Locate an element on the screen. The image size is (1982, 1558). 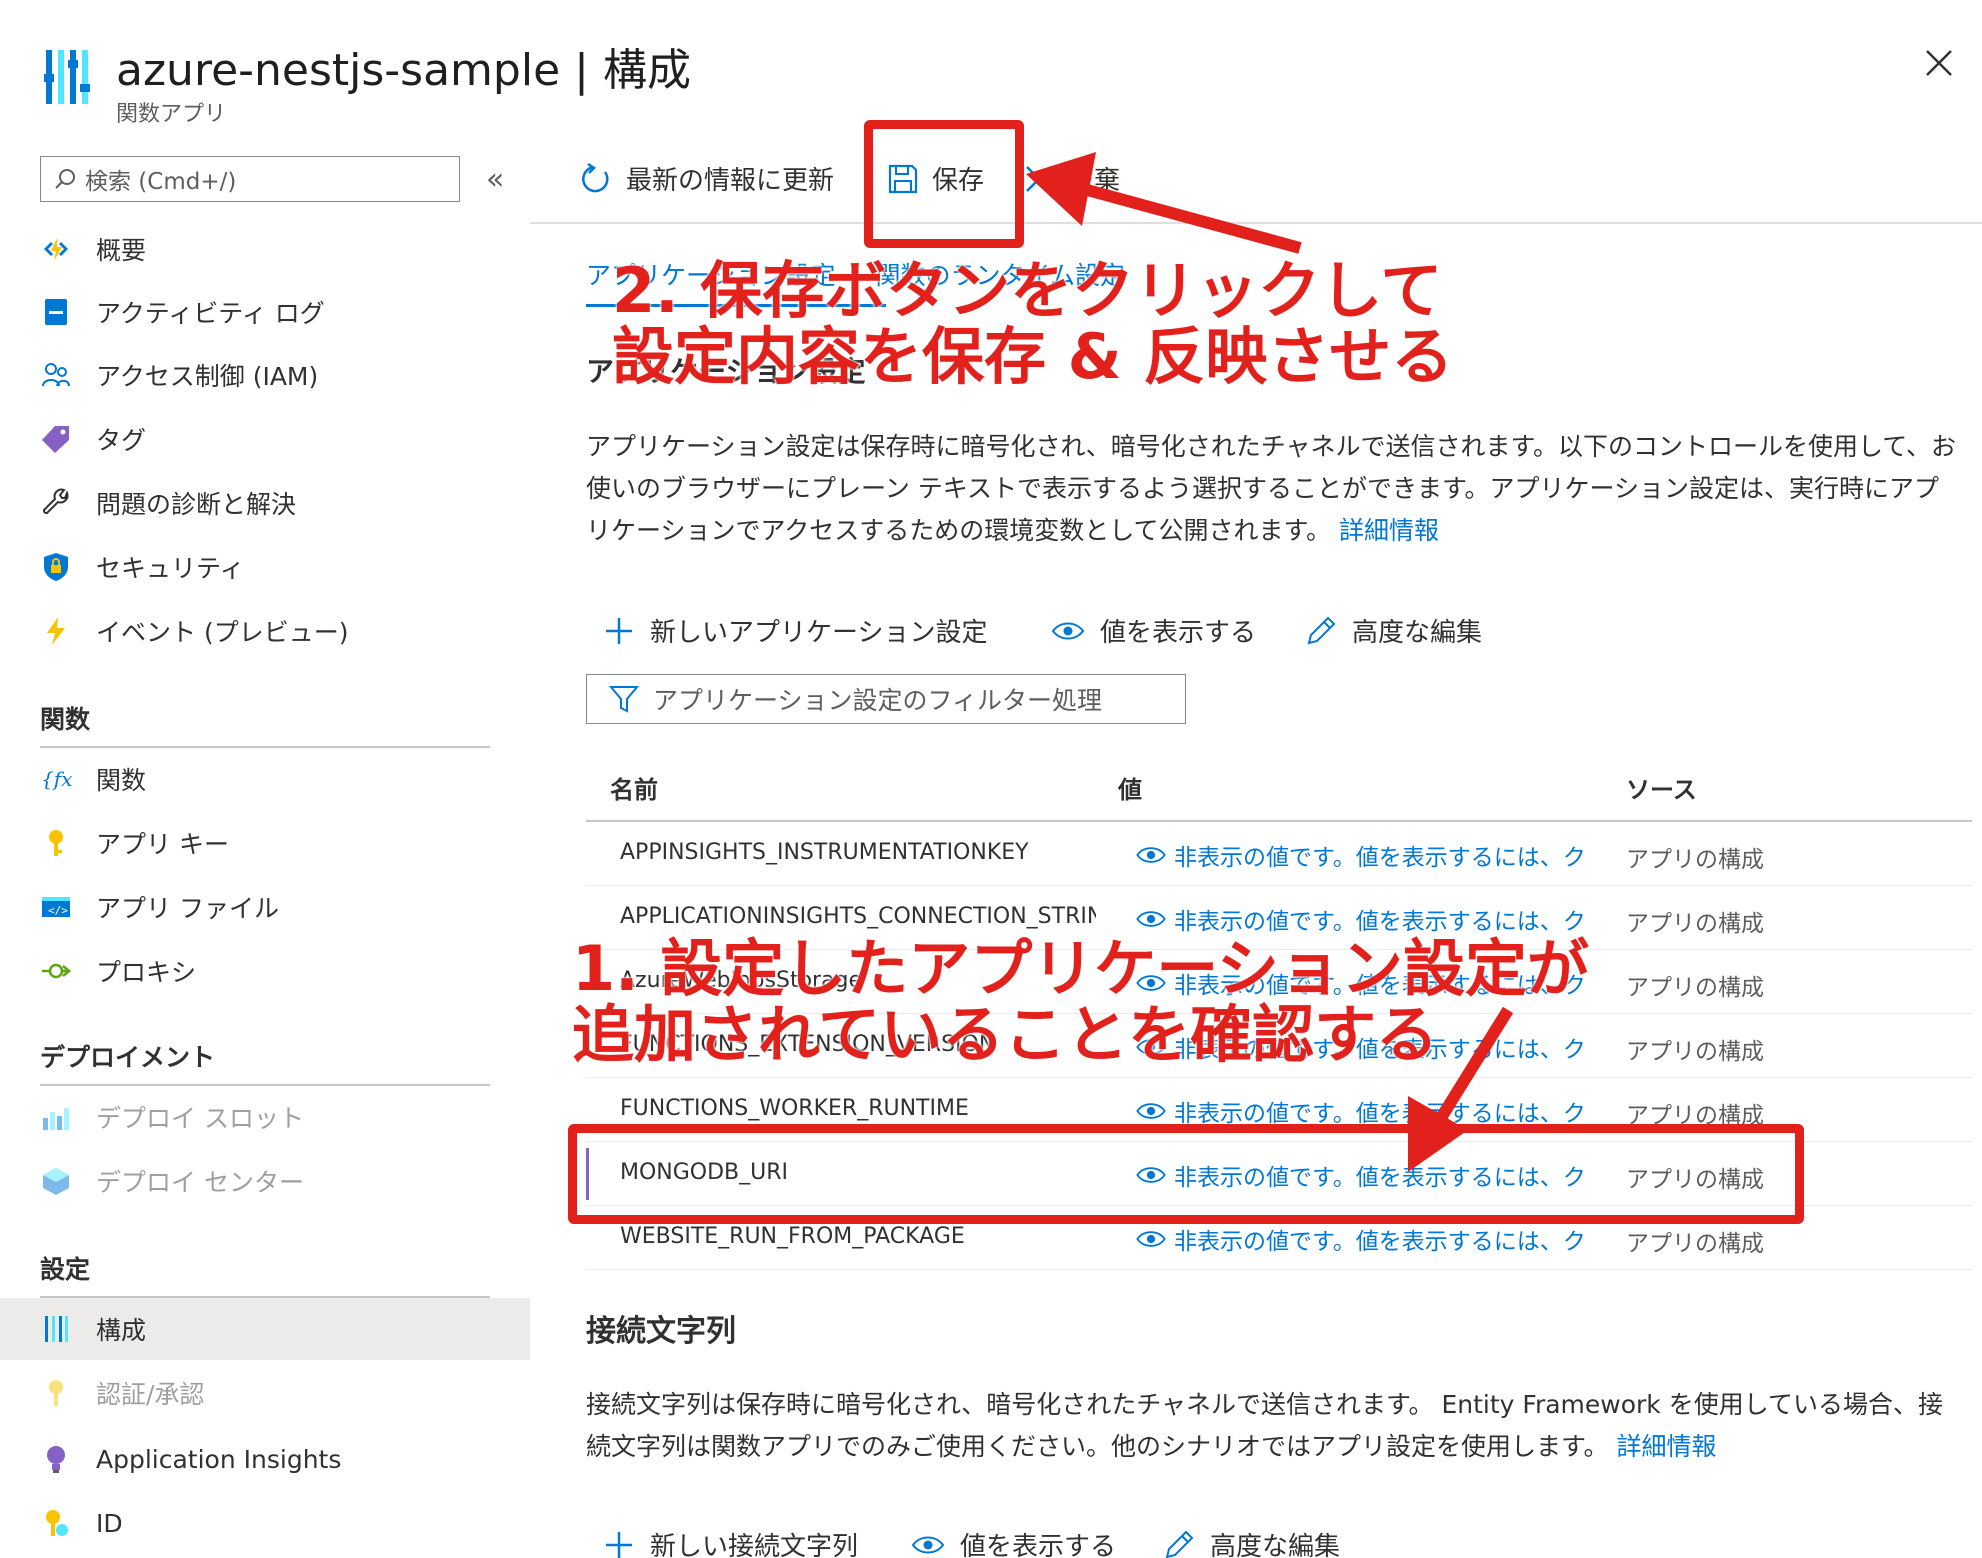
tag-icon is located at coordinates (56, 439).